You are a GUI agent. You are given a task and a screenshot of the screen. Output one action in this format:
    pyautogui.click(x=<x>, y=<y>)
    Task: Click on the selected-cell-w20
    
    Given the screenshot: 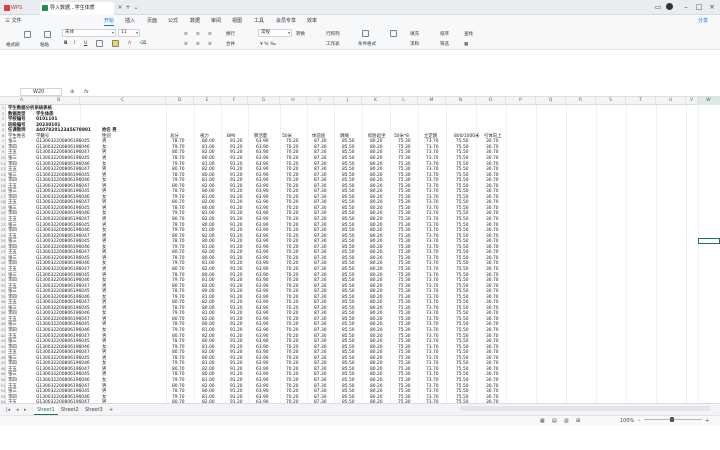 What is the action you would take?
    pyautogui.click(x=709, y=241)
    